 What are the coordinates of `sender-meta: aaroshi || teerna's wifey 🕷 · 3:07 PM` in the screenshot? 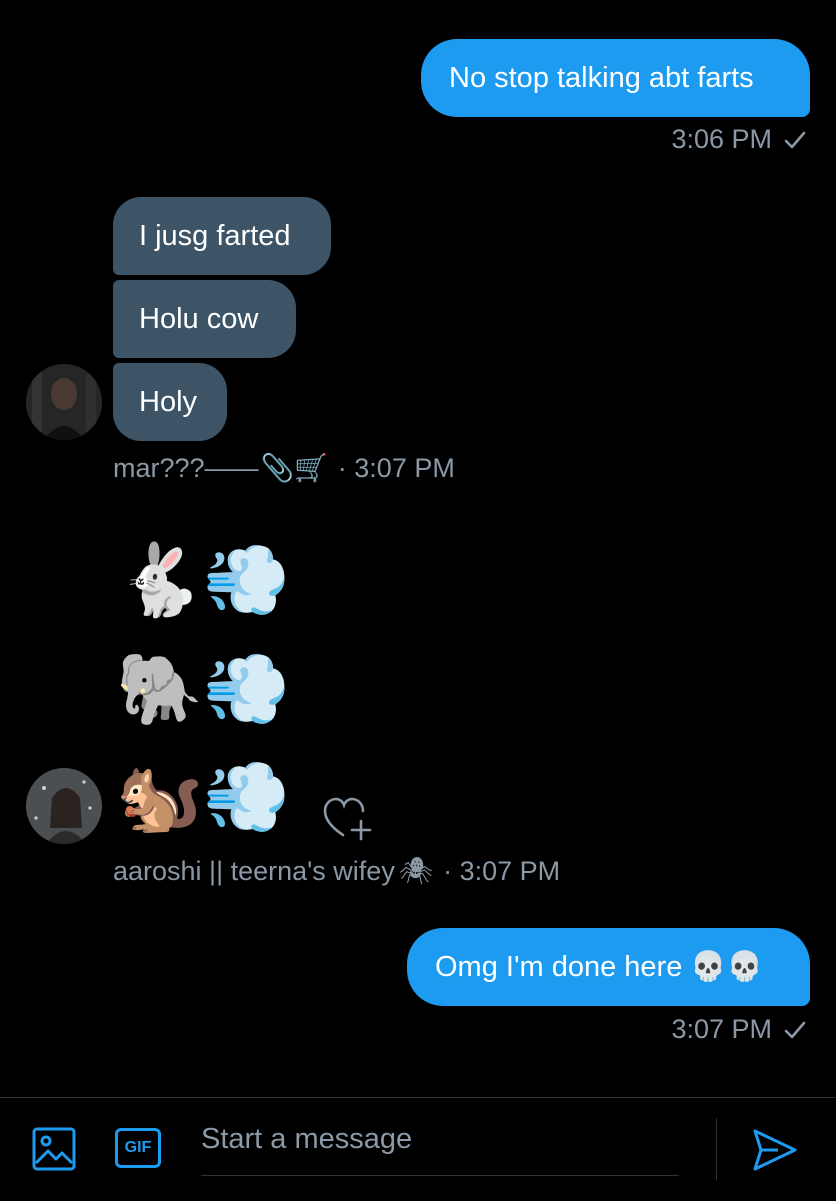 It's located at (336, 871).